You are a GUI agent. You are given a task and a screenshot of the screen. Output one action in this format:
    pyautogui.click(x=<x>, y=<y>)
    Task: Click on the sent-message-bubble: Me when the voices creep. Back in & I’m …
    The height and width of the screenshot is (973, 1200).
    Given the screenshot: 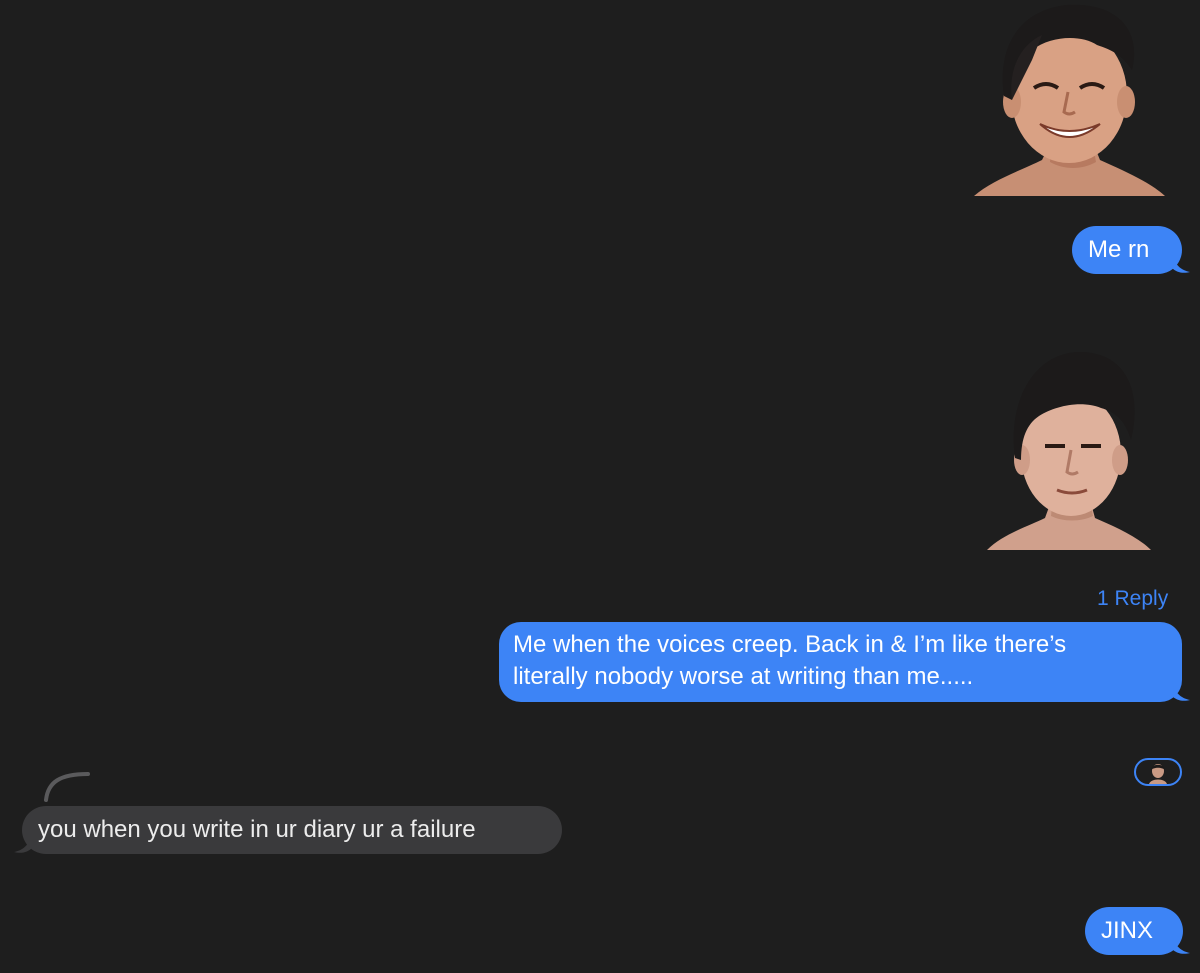 What is the action you would take?
    pyautogui.click(x=840, y=662)
    